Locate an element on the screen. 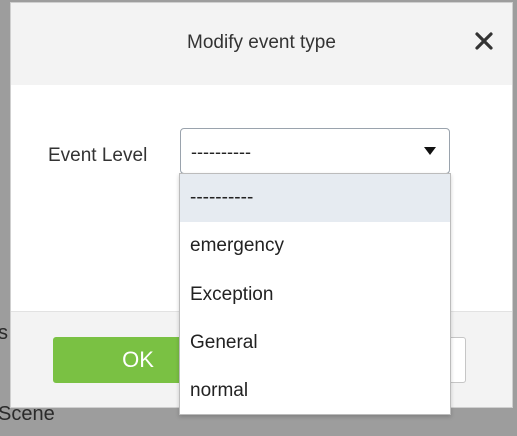 This screenshot has width=517, height=436. dropdown-option-normal: normal is located at coordinates (315, 391).